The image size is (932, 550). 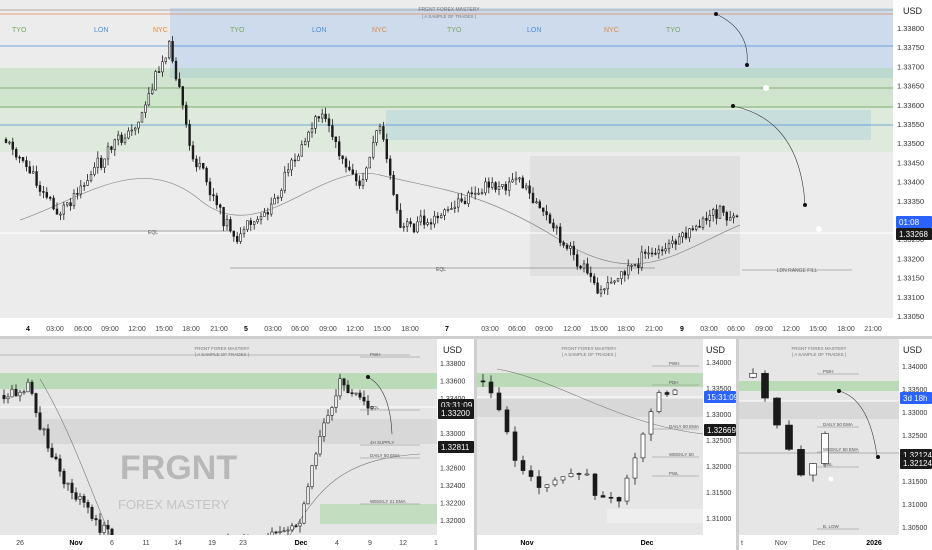 What do you see at coordinates (221, 348) in the screenshot?
I see `brand-title: FRGNT FOREX MASTERY` at bounding box center [221, 348].